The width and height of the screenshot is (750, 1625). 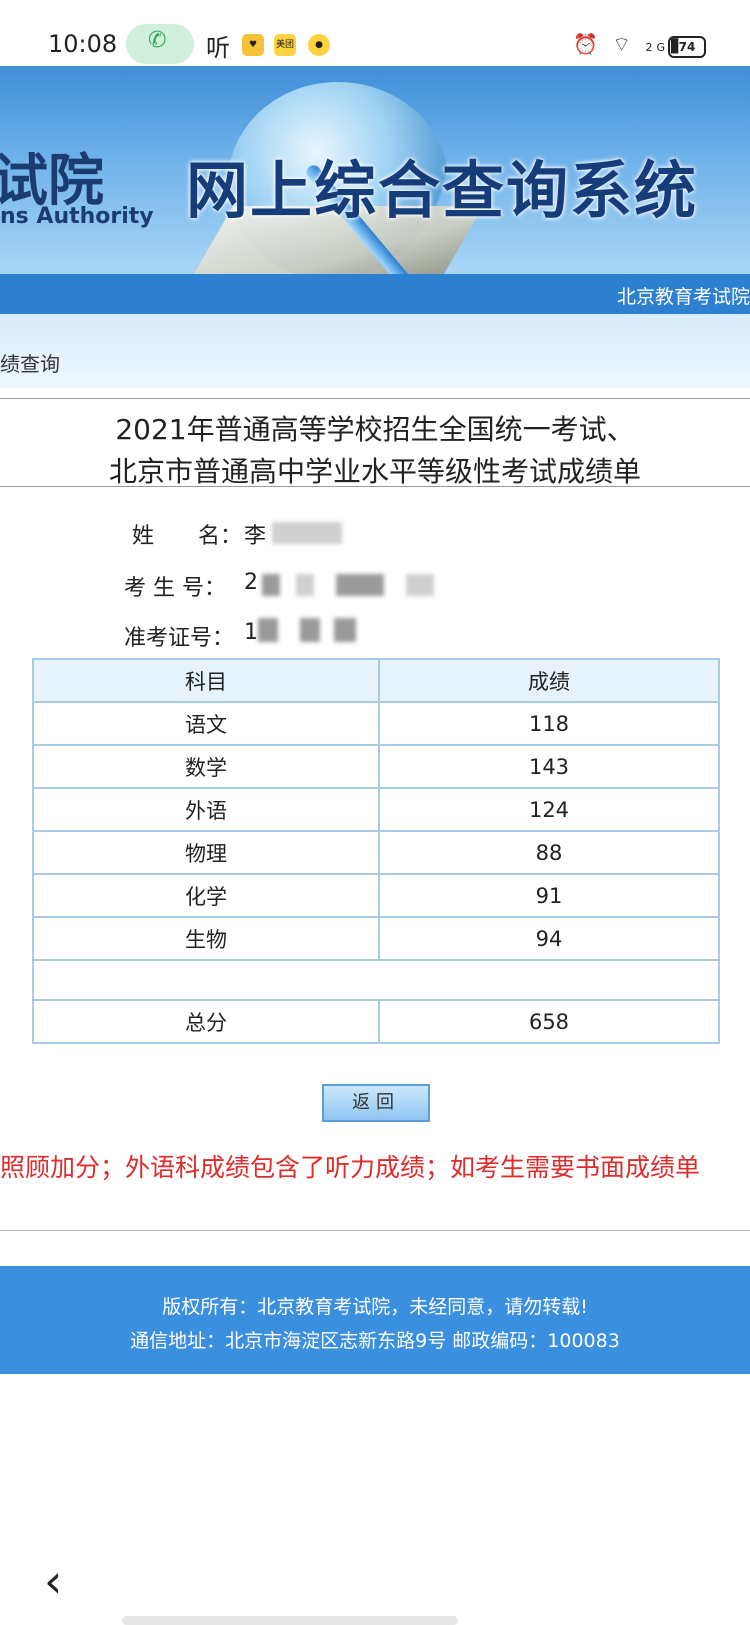 I want to click on breadcrumb-bar: 绩查询, so click(x=375, y=351).